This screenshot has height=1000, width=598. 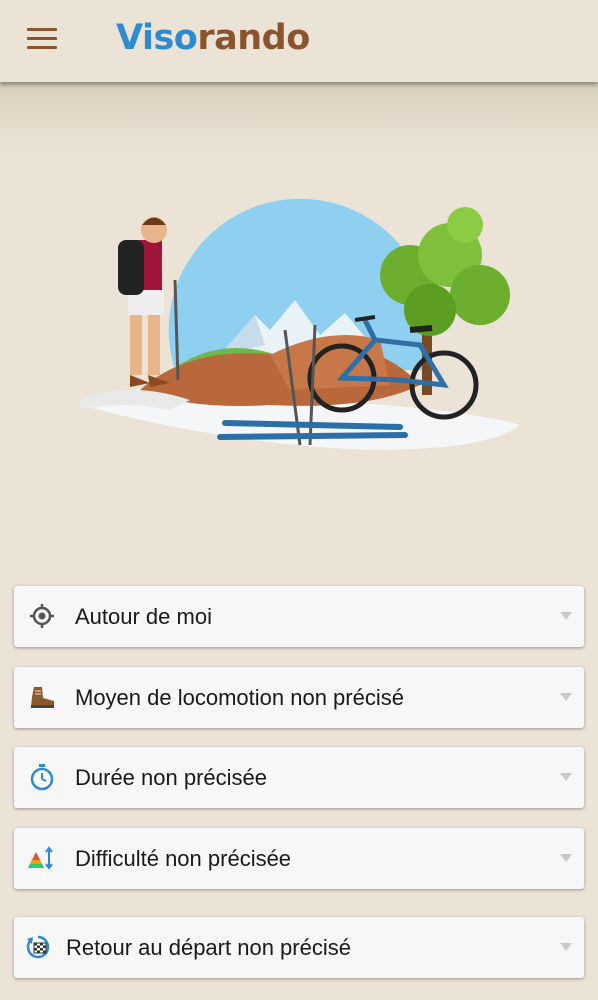 I want to click on loop-return-flag-icon, so click(x=38, y=947).